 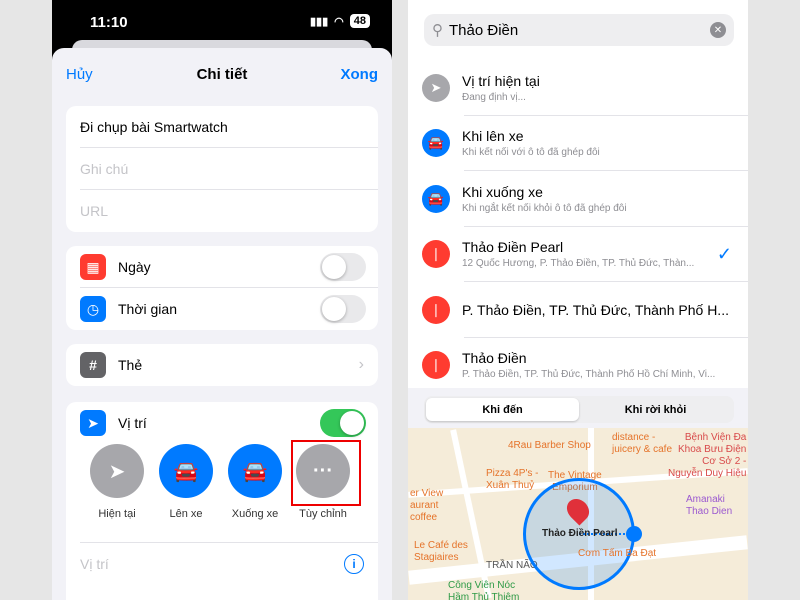 I want to click on radius-handle, so click(x=634, y=534).